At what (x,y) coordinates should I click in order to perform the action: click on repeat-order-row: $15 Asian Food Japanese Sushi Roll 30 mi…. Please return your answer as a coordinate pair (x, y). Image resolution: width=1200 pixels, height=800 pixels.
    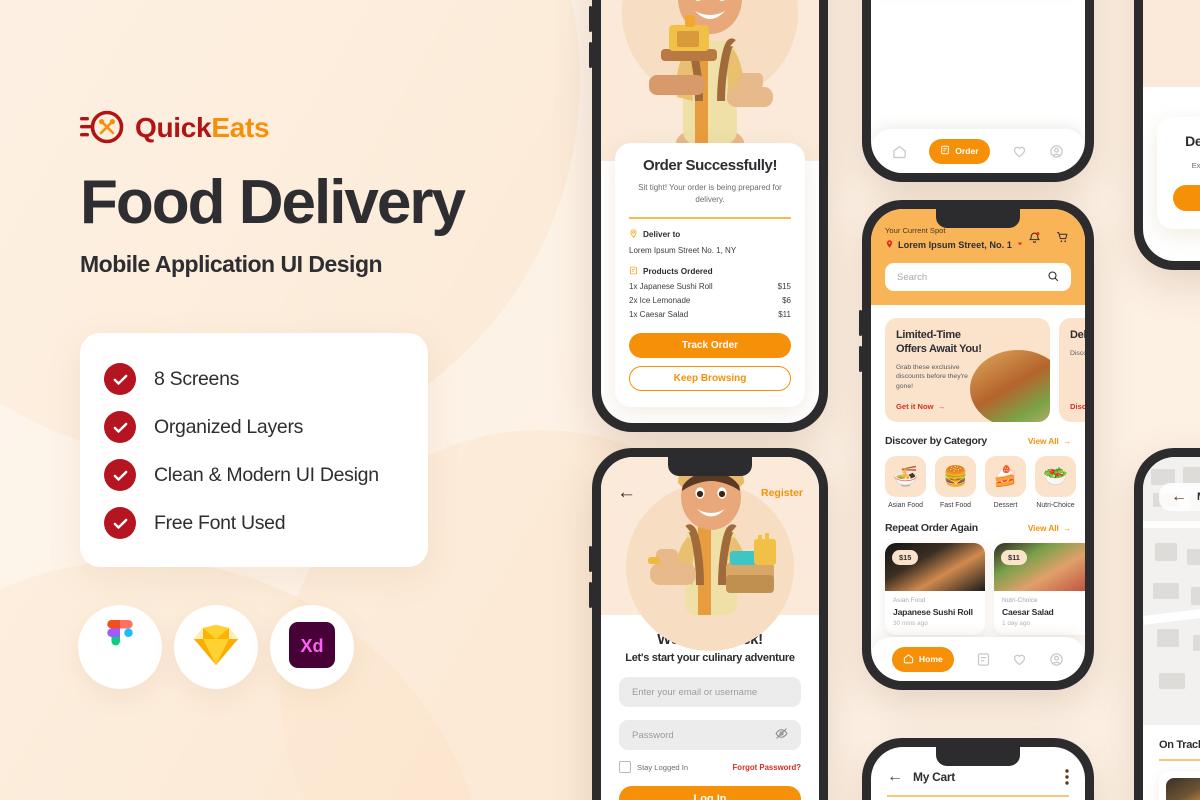
    Looking at the image, I should click on (978, 584).